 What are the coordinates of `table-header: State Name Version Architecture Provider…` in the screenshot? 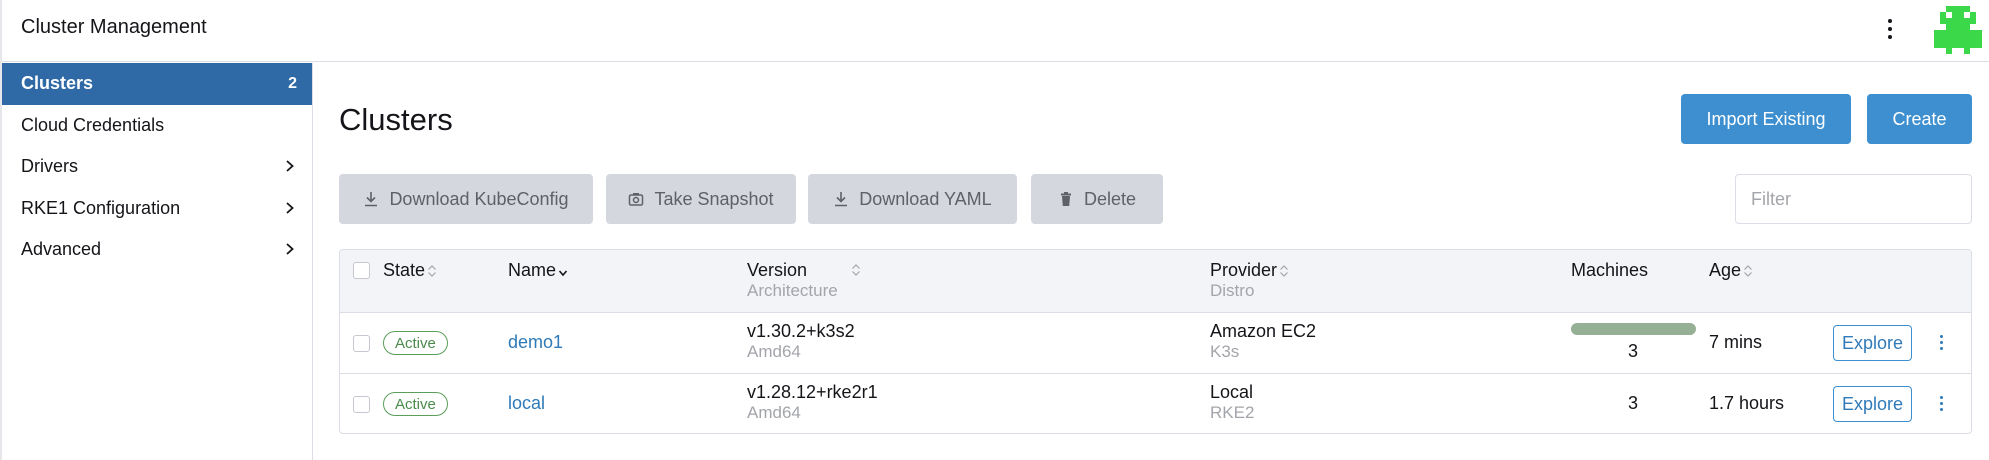 It's located at (1155, 281).